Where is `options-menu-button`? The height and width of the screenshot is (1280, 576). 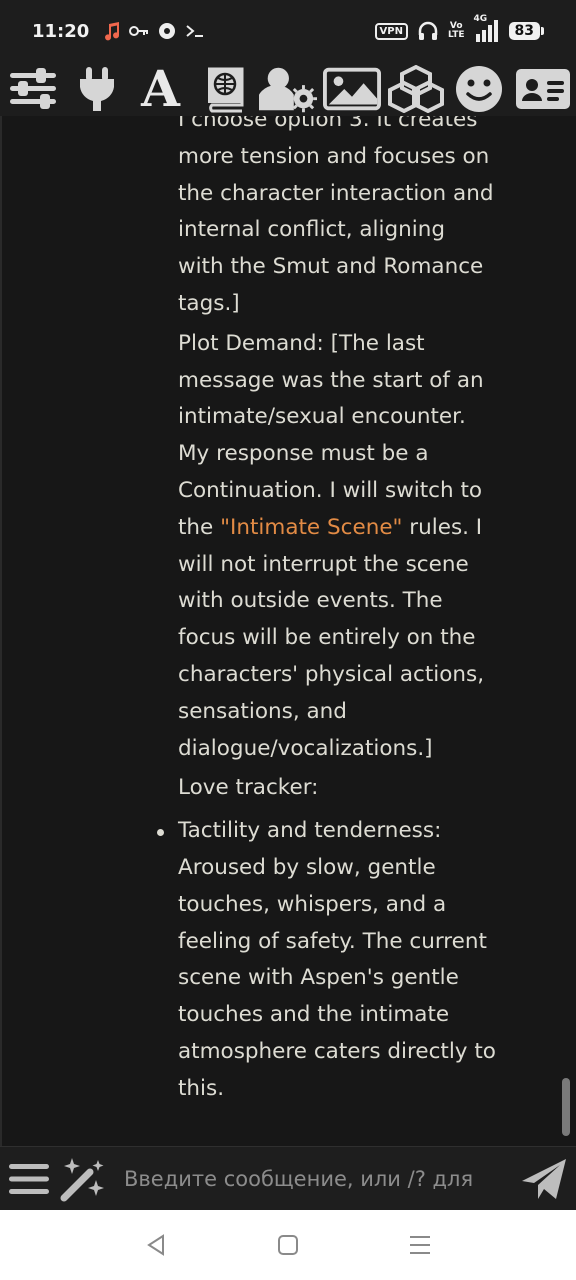
options-menu-button is located at coordinates (29, 1179).